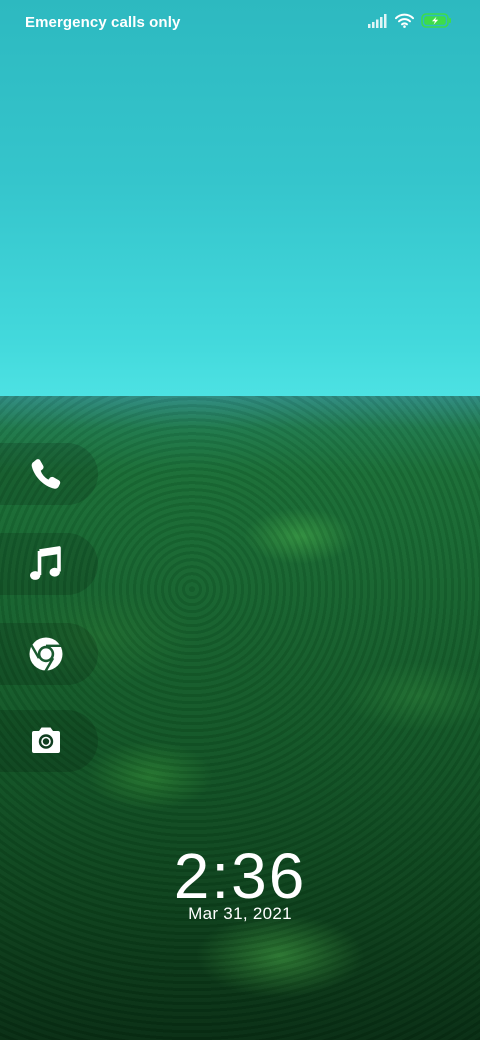 The height and width of the screenshot is (1040, 480). What do you see at coordinates (46, 564) in the screenshot?
I see `music-icon` at bounding box center [46, 564].